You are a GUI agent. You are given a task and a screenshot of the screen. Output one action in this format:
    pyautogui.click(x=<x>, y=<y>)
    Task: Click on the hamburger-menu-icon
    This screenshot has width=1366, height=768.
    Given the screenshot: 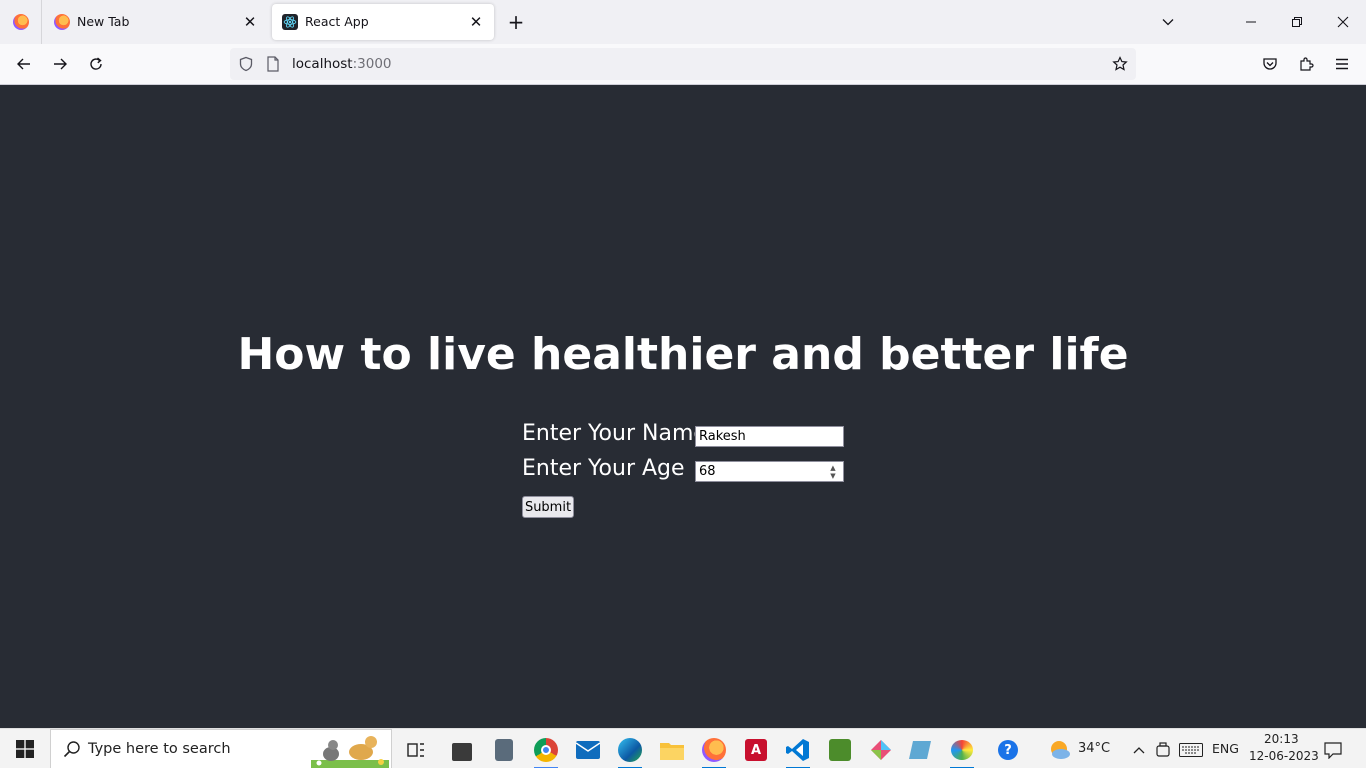 What is the action you would take?
    pyautogui.click(x=1342, y=64)
    